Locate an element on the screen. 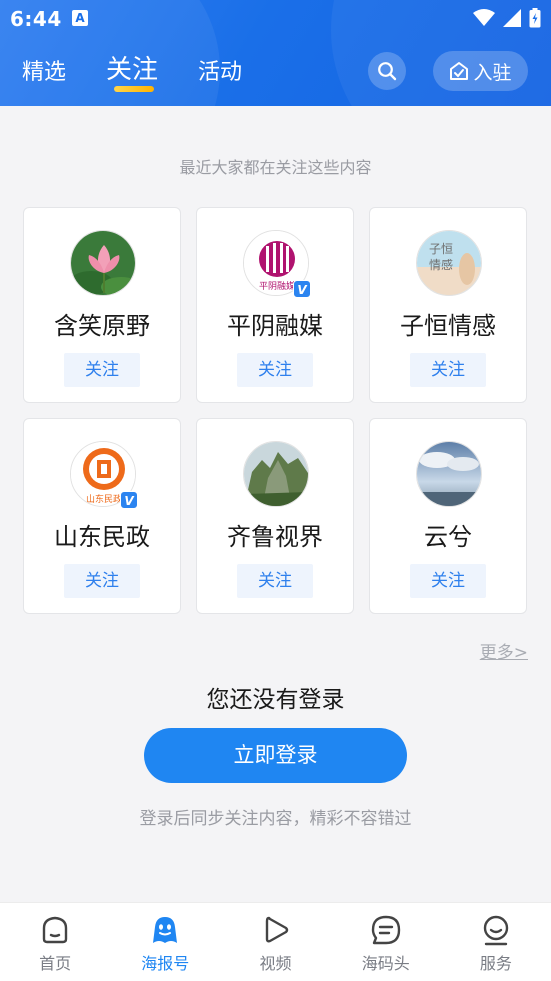 The width and height of the screenshot is (551, 981). bottom-nav: 首页 海报号 视频 海码头 服务 is located at coordinates (275, 941).